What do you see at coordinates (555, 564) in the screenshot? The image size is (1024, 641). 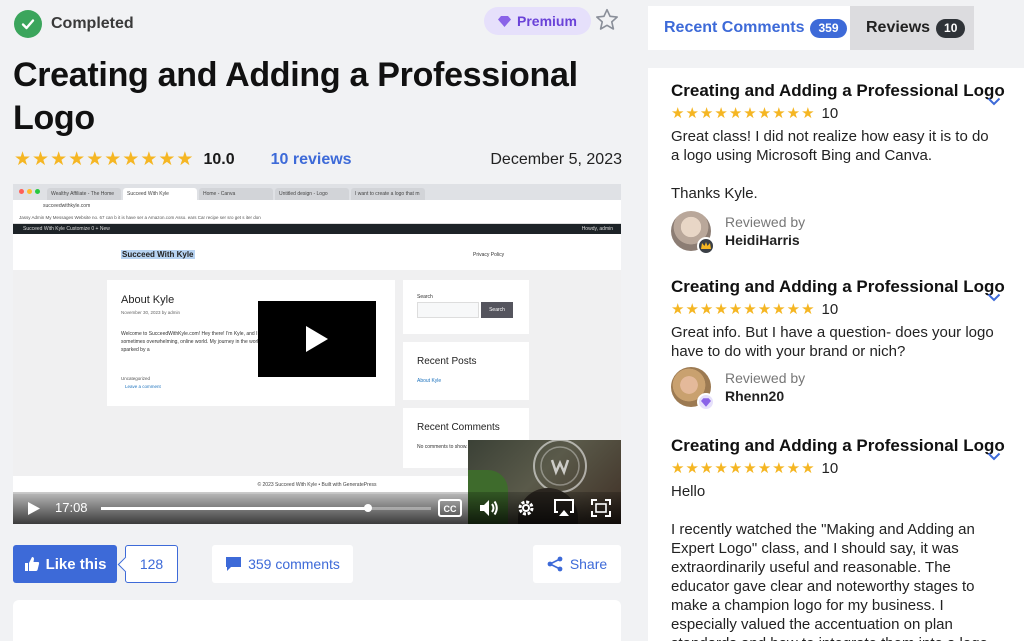 I see `share-icon` at bounding box center [555, 564].